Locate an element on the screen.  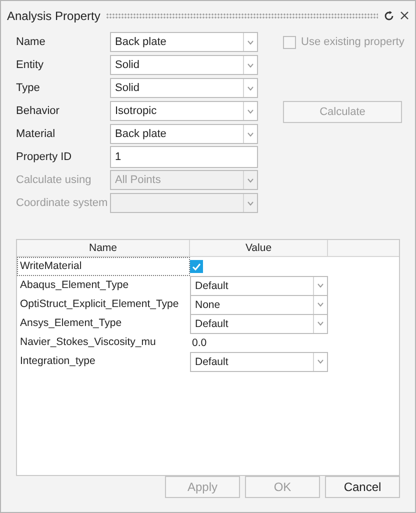
field-label: Calculate using is located at coordinates (54, 180).